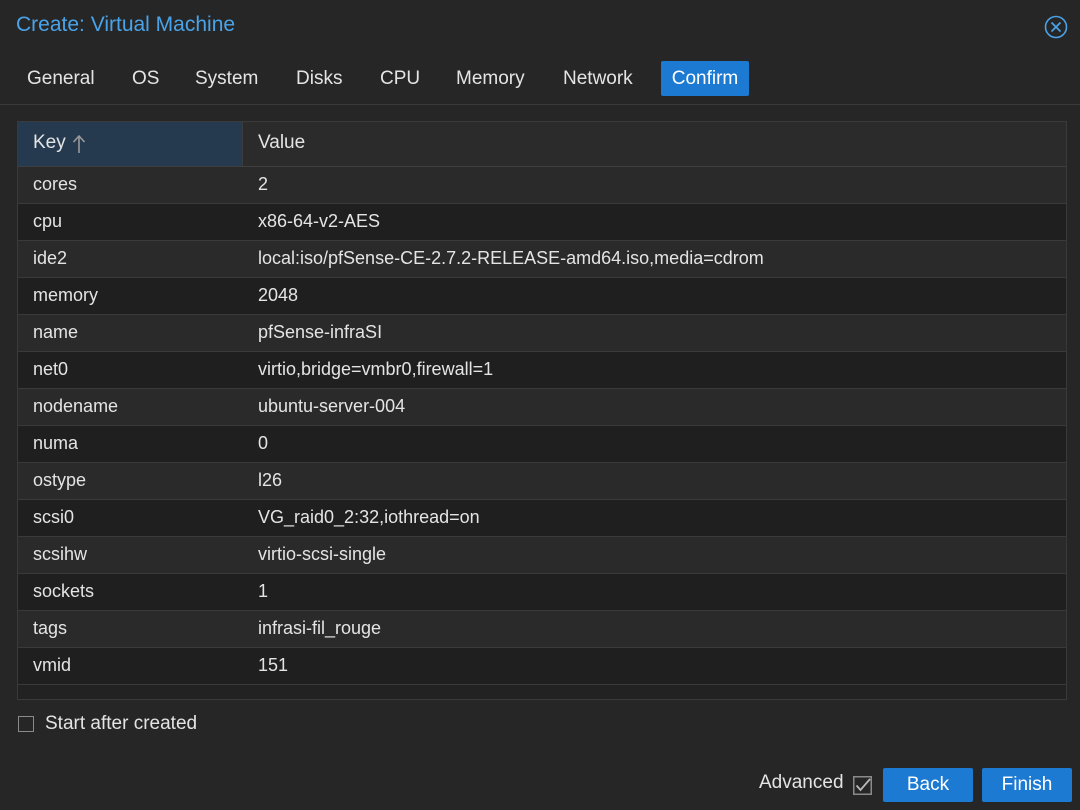  Describe the element at coordinates (542, 518) in the screenshot. I see `table-row: scsi0 VG_raid0_2:32,iothread=on` at that location.